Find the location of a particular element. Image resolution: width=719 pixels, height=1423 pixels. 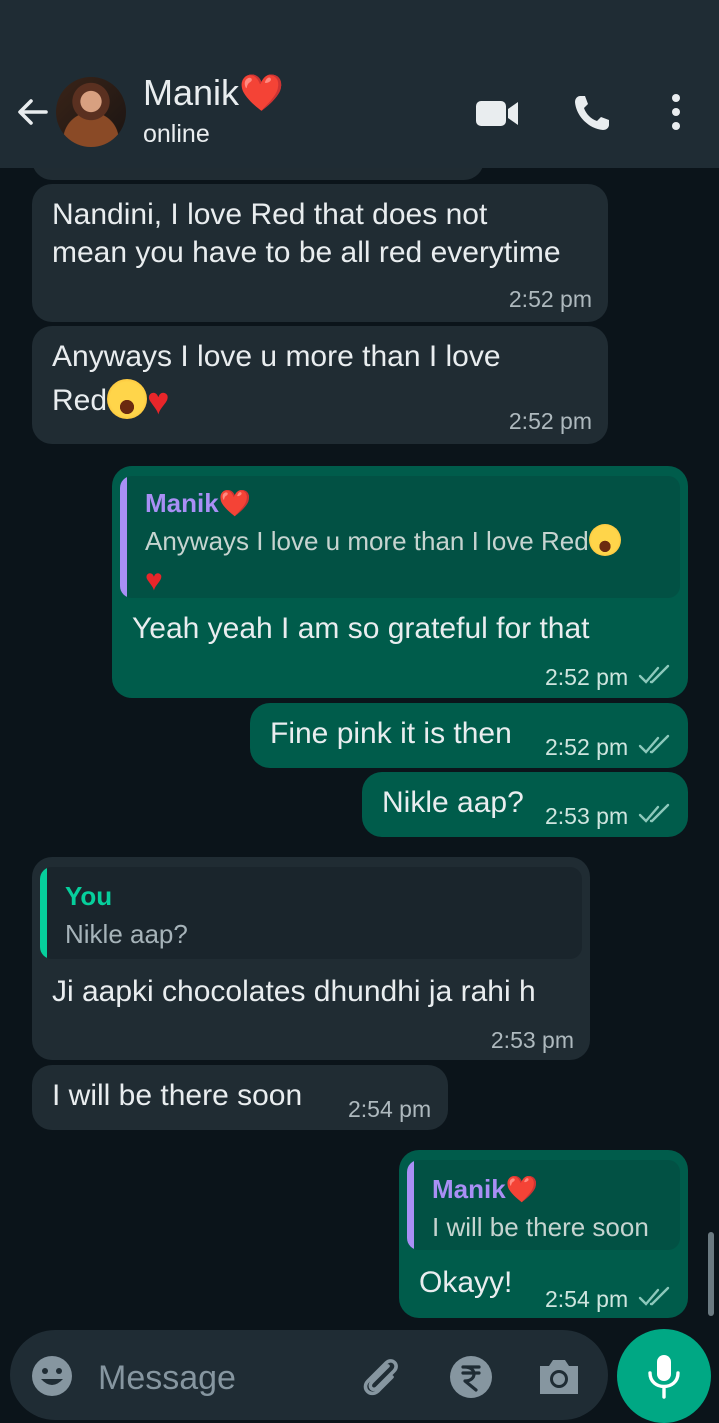

back-arrow-icon is located at coordinates (32, 112).